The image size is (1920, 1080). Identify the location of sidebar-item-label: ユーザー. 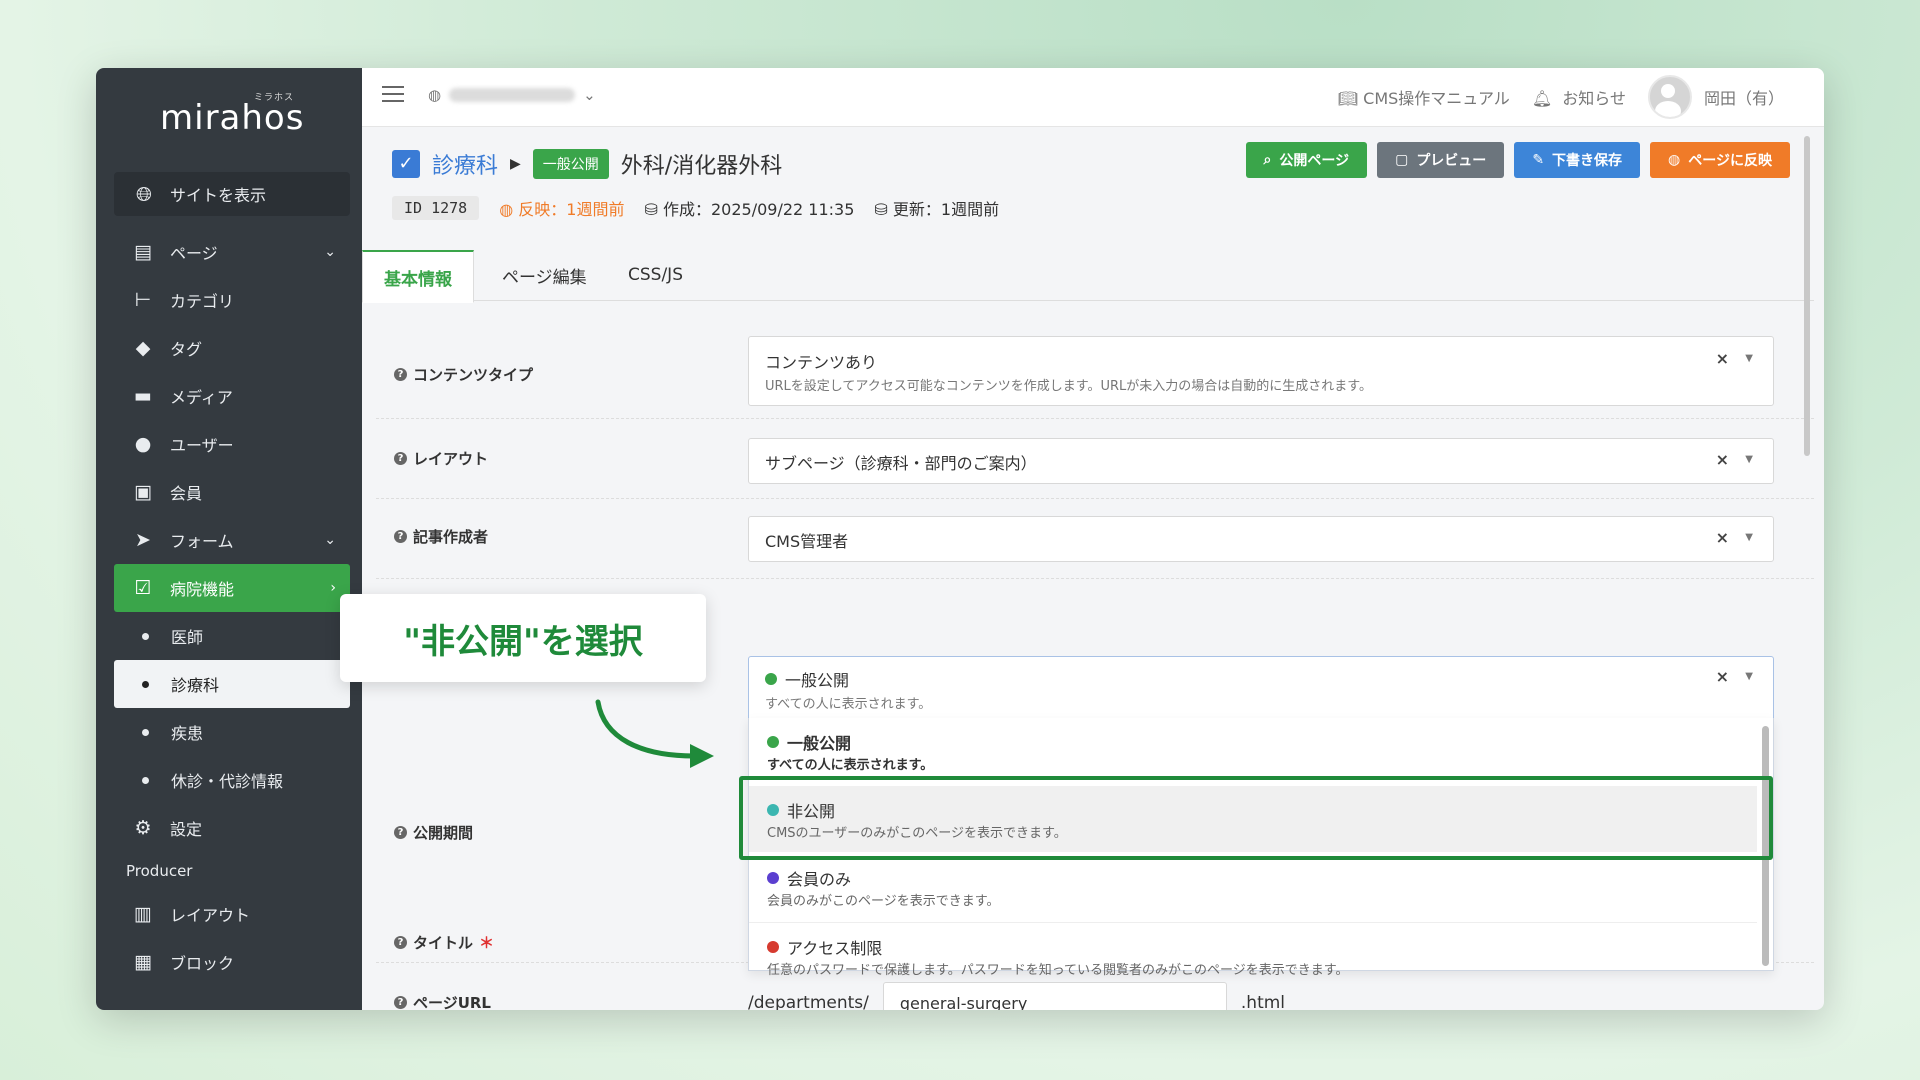
(202, 445).